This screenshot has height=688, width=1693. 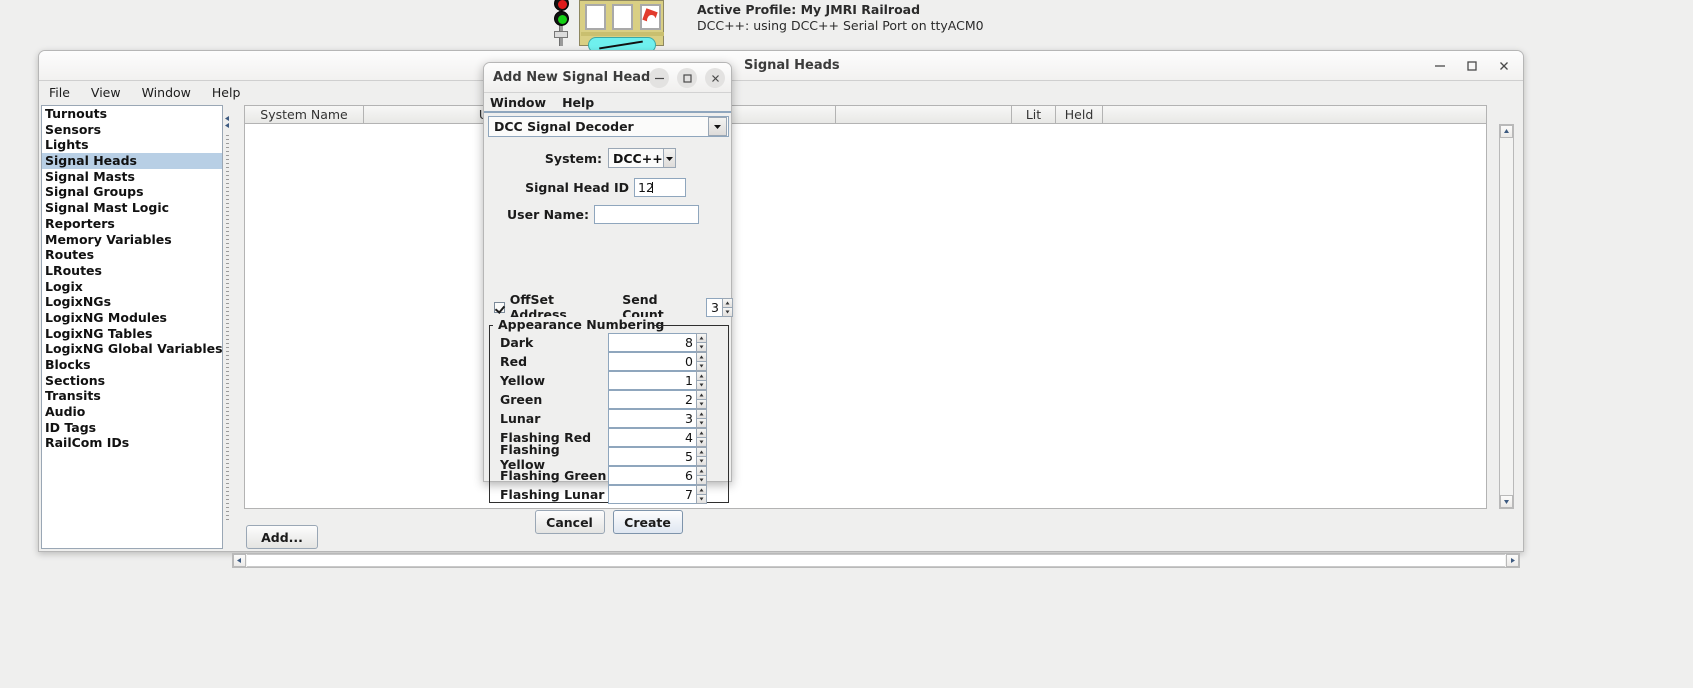 I want to click on sidebar-item-logixng-global-variables: LogixNG Global Variables, so click(x=132, y=349).